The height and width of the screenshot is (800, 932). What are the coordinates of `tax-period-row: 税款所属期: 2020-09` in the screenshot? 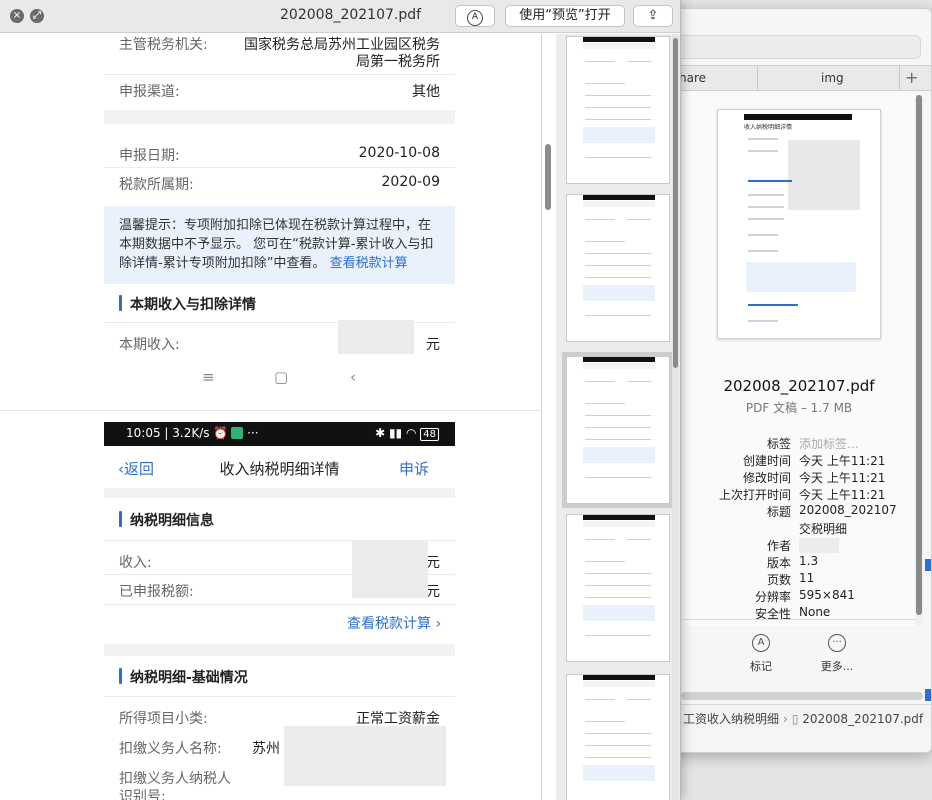 It's located at (279, 184).